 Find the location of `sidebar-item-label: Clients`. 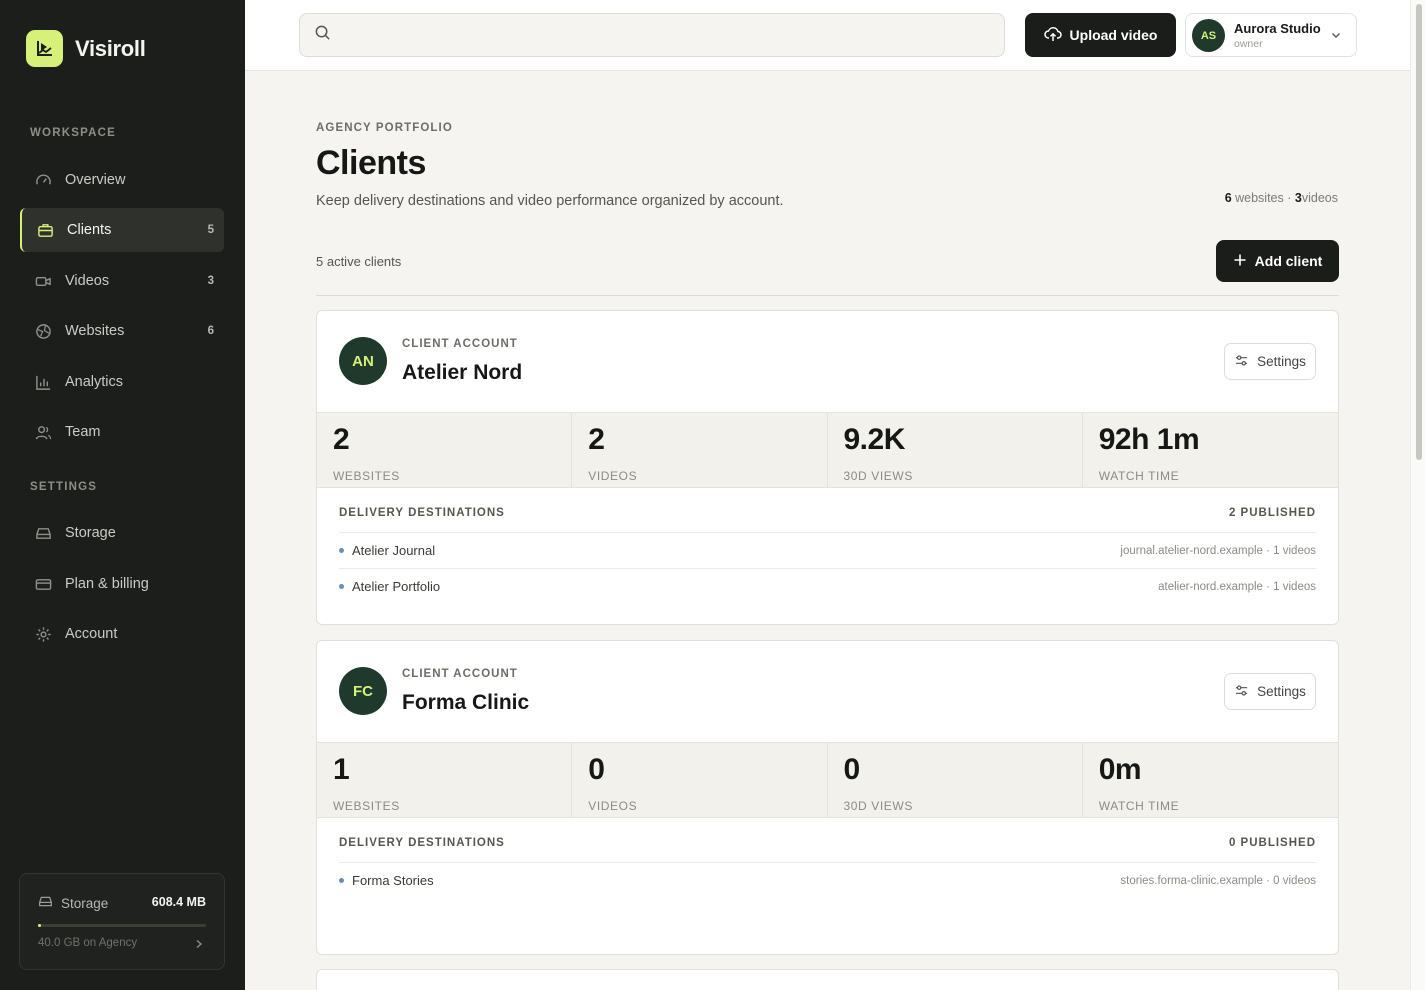

sidebar-item-label: Clients is located at coordinates (89, 230).